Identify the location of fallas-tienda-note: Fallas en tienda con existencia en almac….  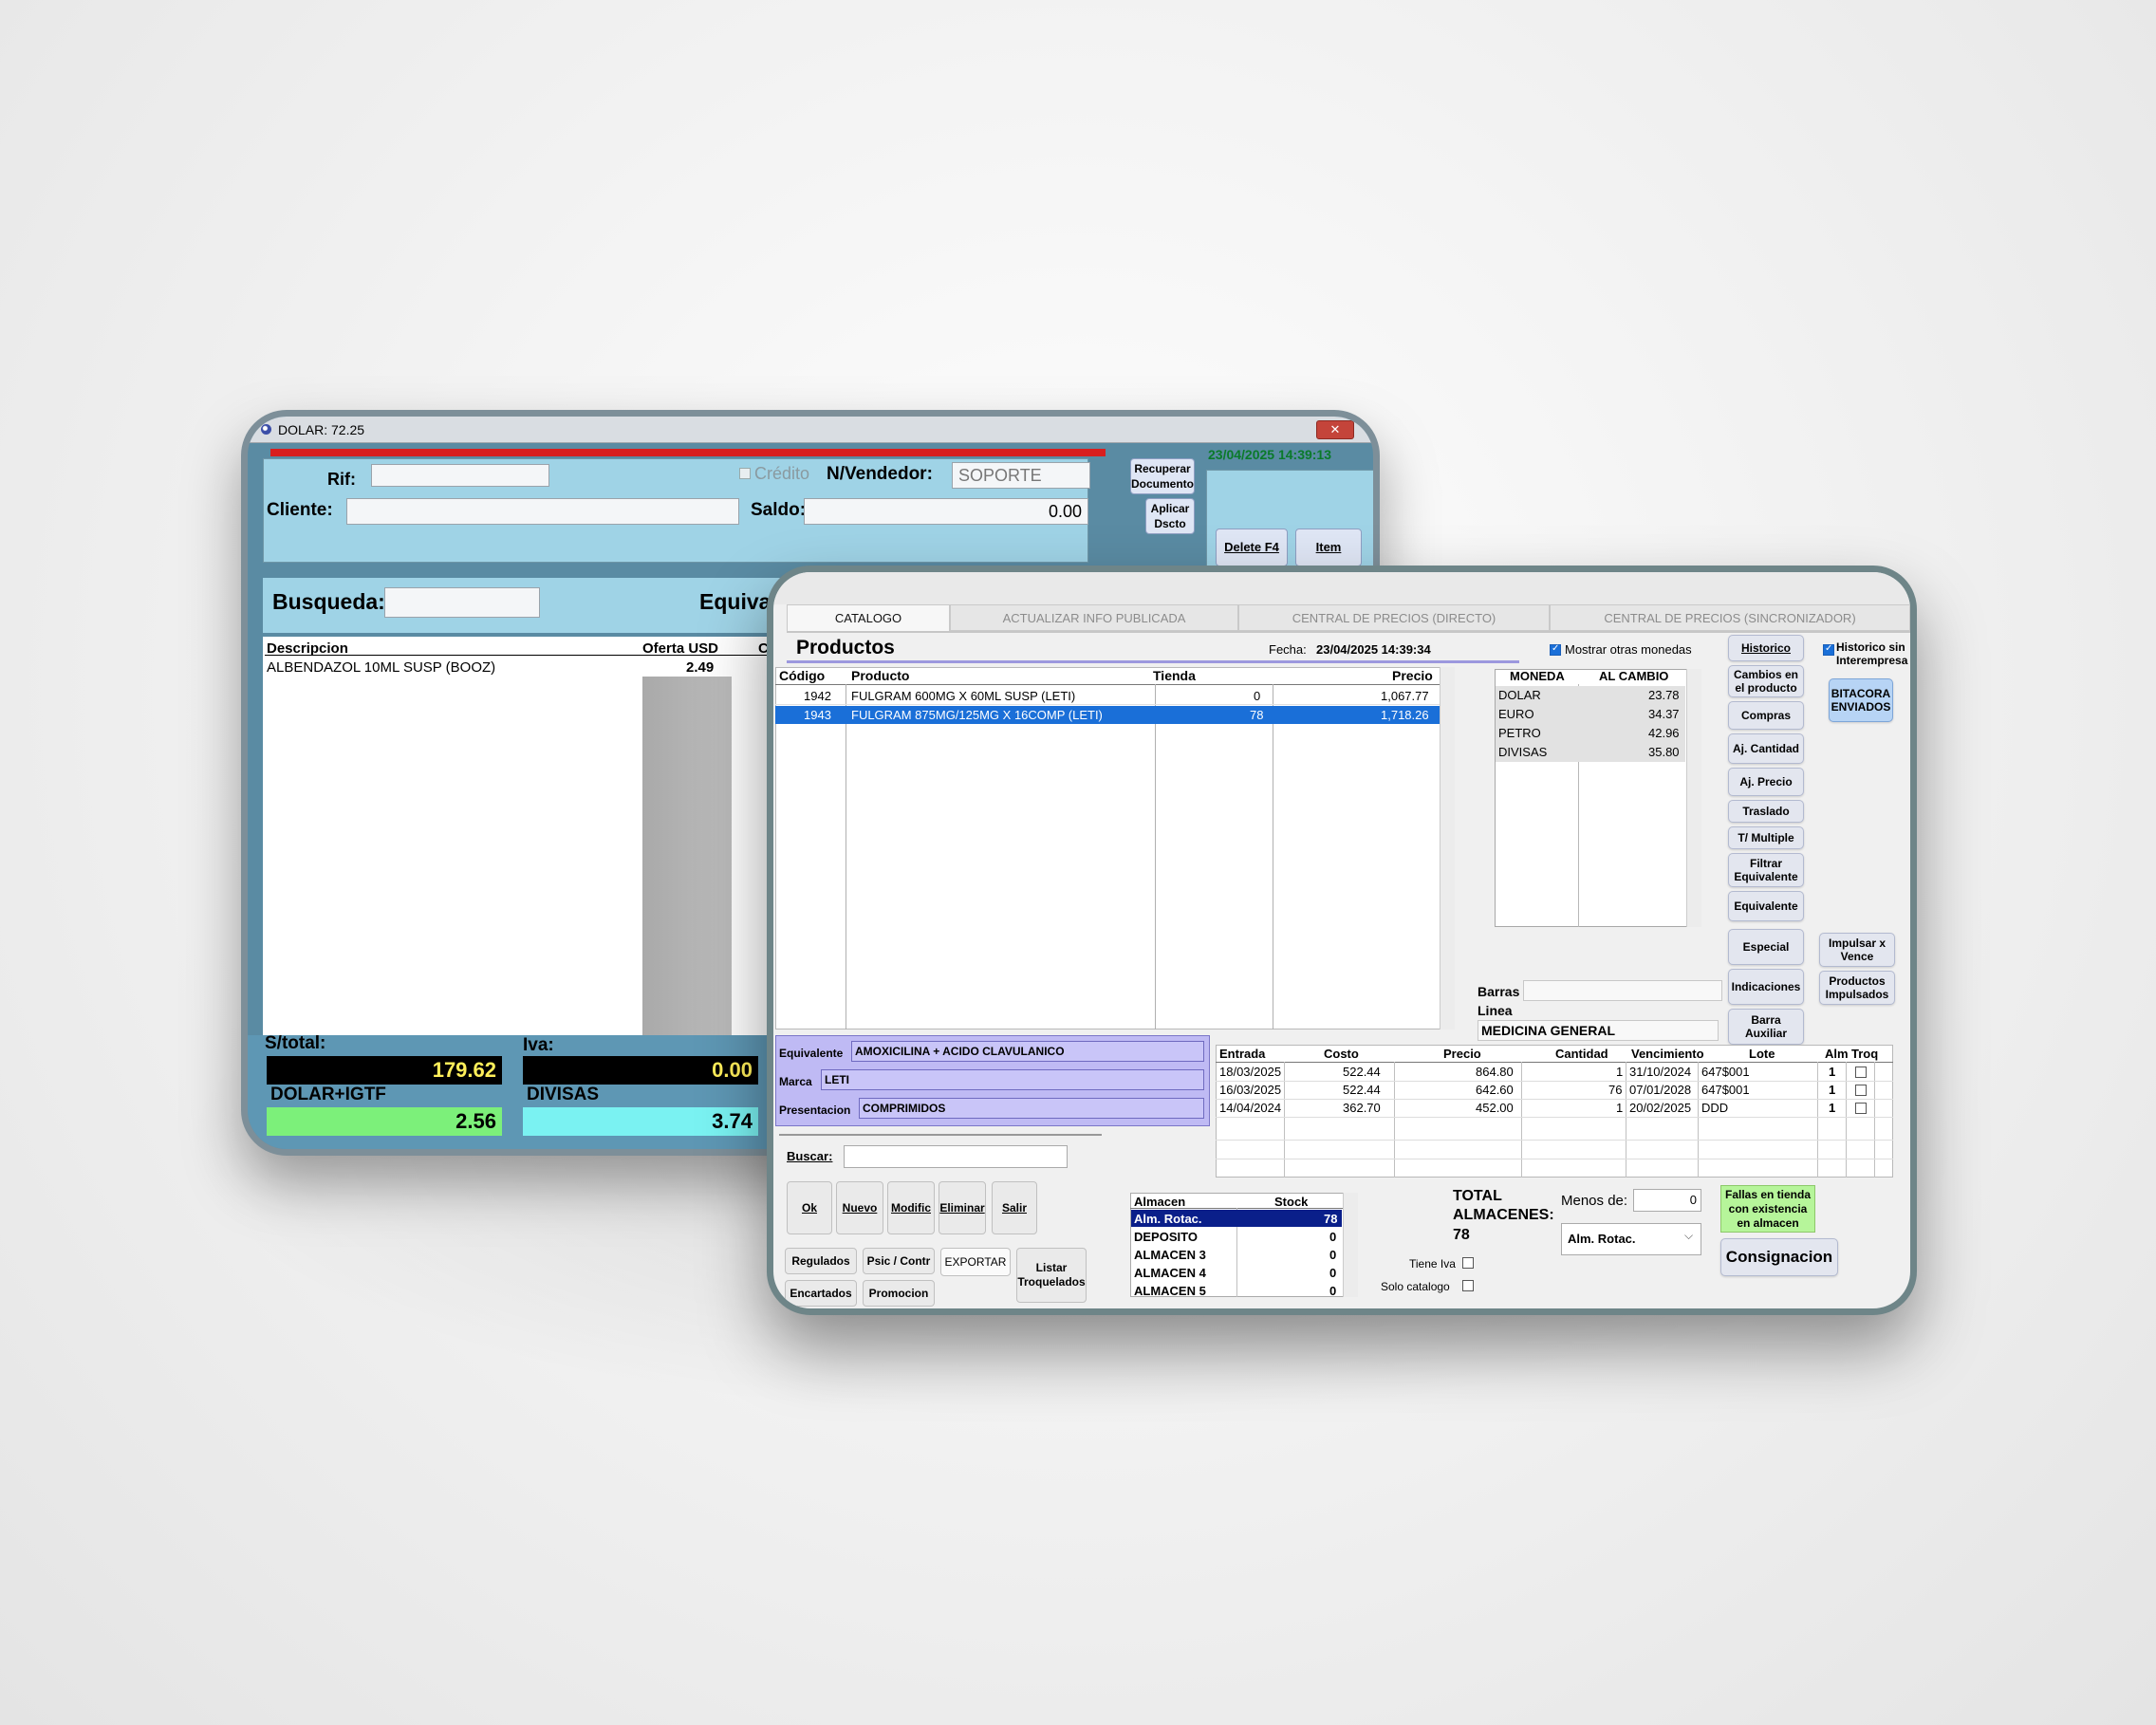
(1767, 1209).